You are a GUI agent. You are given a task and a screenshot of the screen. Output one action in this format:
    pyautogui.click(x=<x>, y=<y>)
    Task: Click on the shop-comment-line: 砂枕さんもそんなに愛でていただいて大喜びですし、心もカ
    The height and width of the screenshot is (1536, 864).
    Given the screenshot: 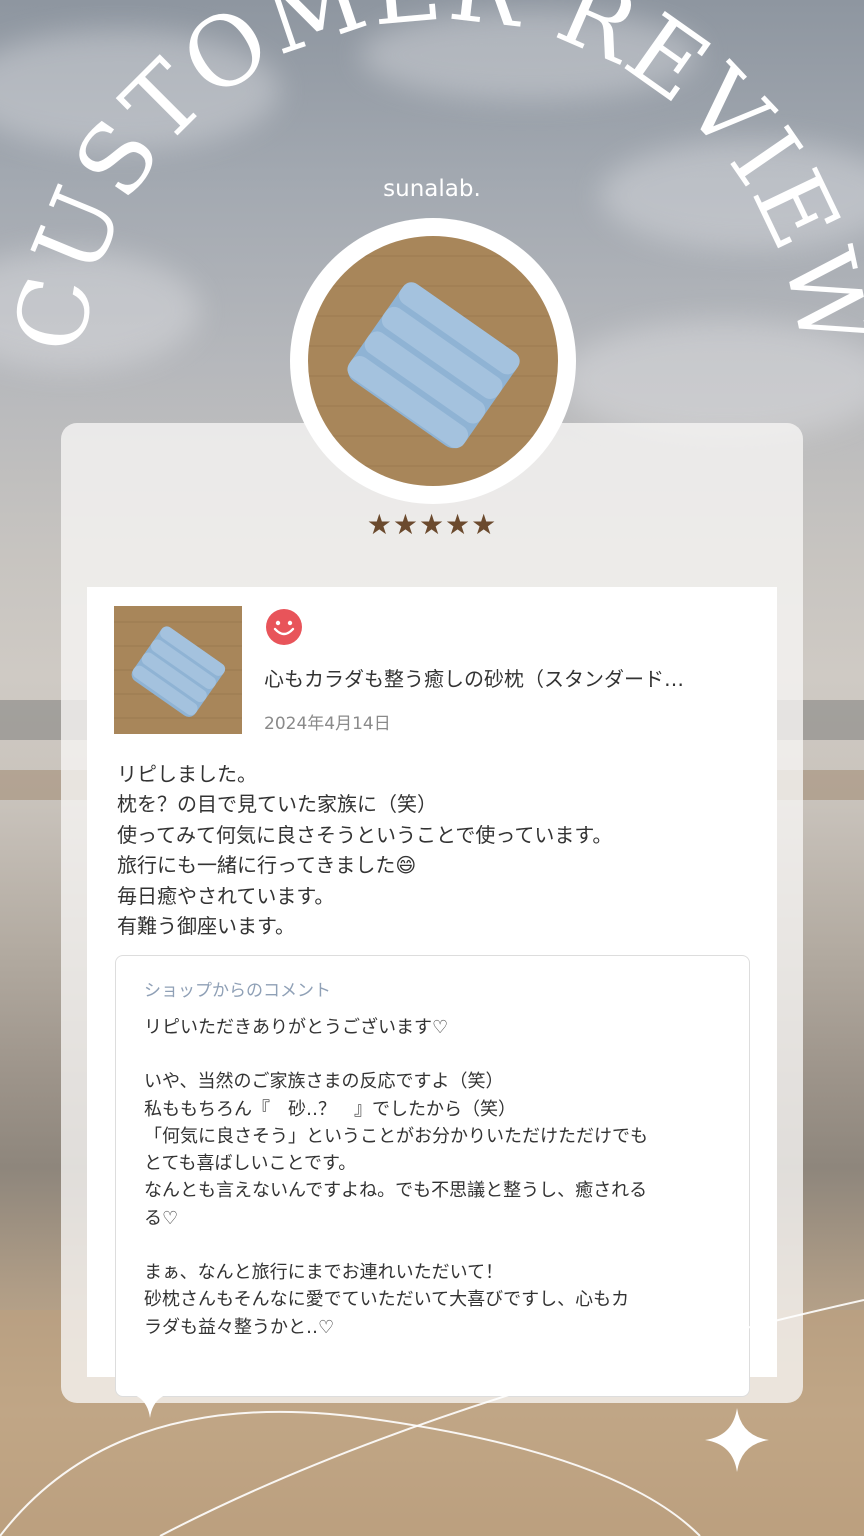 What is the action you would take?
    pyautogui.click(x=387, y=1300)
    